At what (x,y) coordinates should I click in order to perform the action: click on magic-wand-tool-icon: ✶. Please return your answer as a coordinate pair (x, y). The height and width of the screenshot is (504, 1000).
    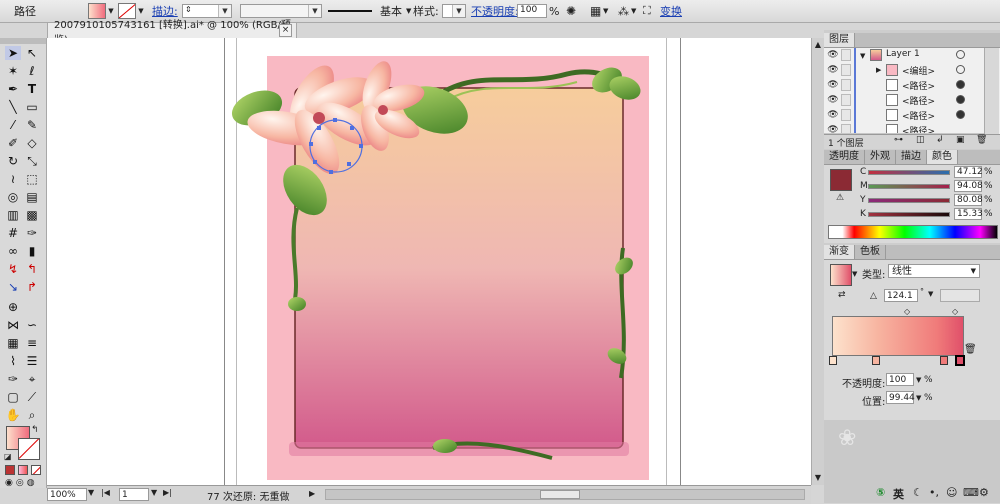
    Looking at the image, I should click on (13, 71).